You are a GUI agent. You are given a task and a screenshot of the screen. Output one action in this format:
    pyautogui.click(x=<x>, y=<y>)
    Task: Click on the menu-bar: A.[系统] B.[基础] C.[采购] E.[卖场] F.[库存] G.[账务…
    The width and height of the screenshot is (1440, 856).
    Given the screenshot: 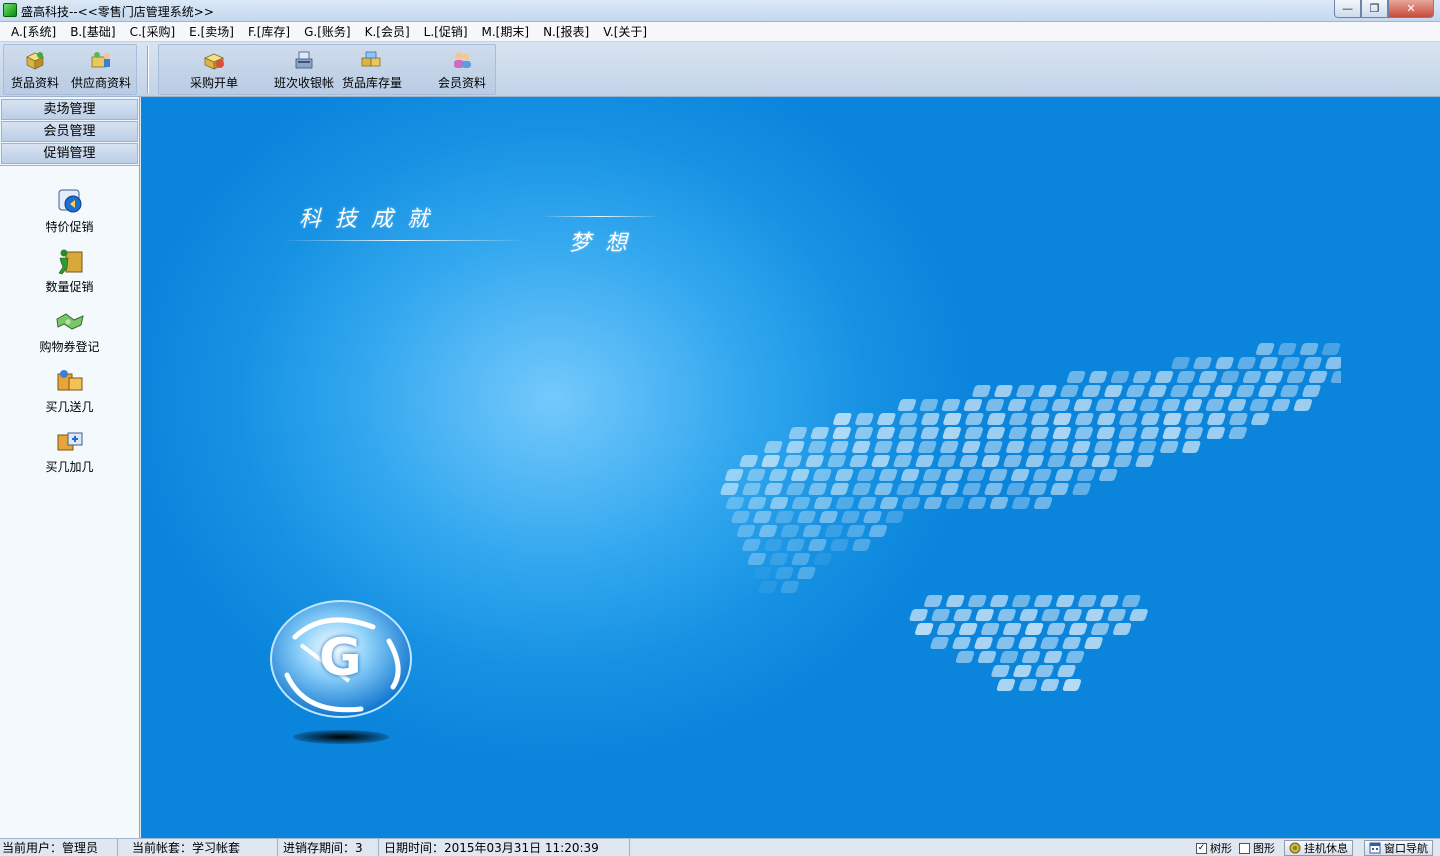 What is the action you would take?
    pyautogui.click(x=720, y=32)
    